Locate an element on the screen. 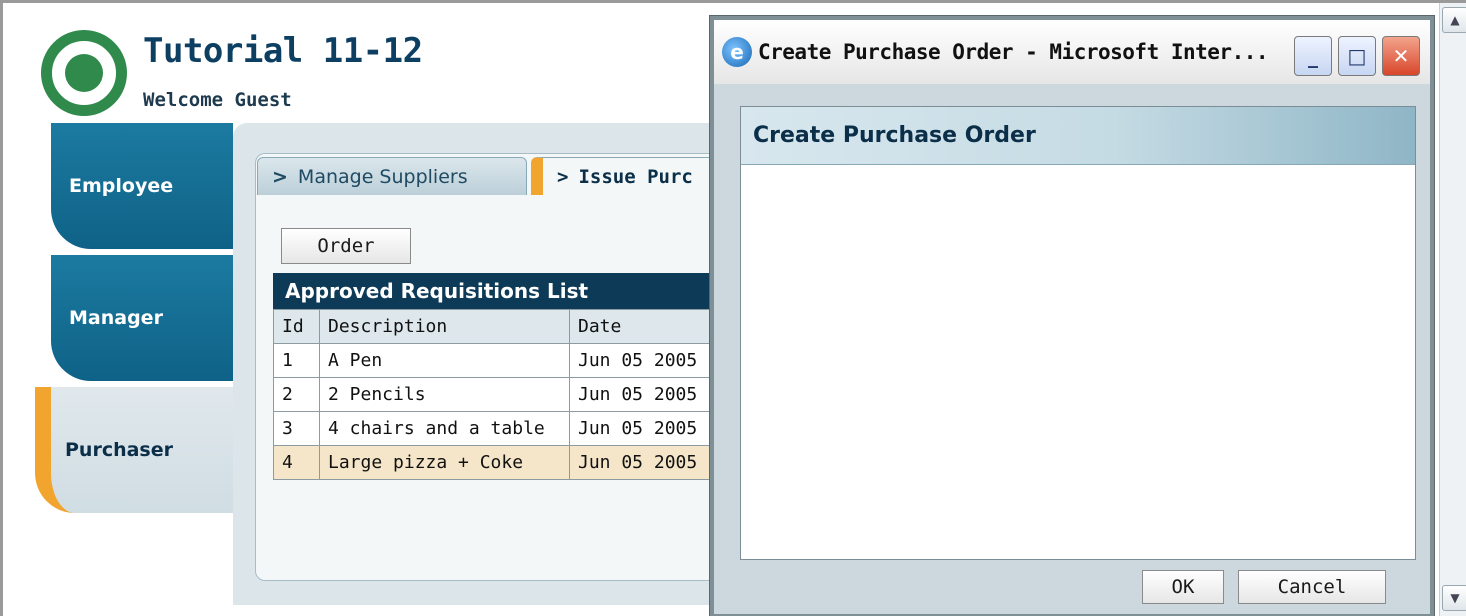  table-header-row: Id Description Date is located at coordinates (503, 326).